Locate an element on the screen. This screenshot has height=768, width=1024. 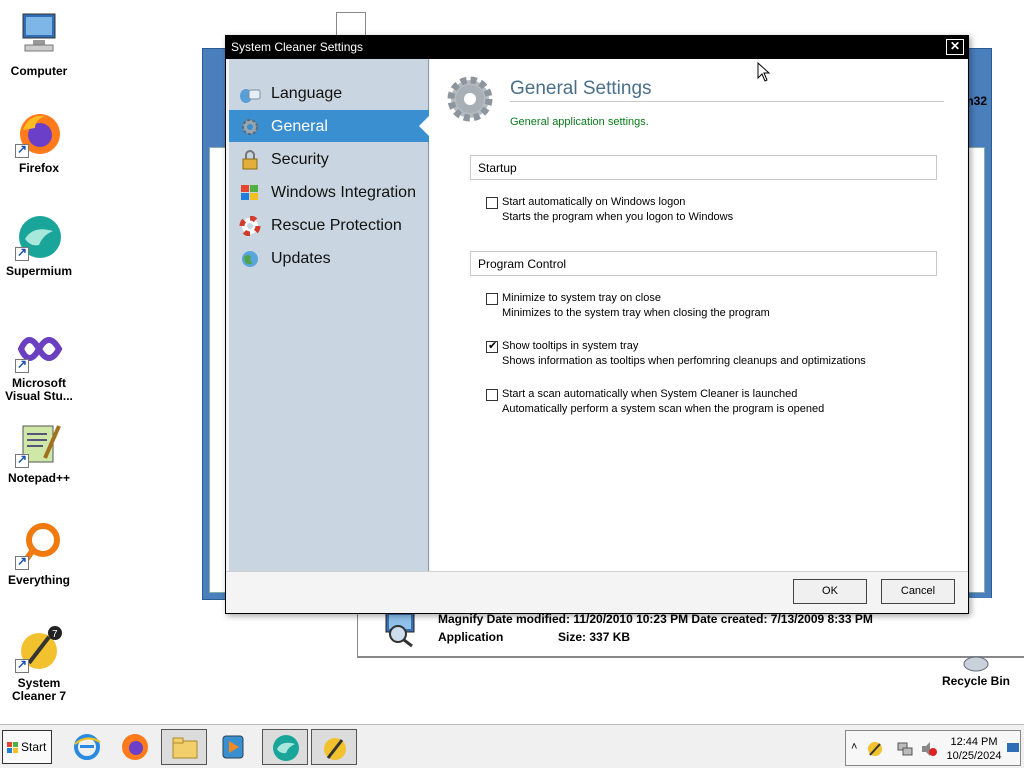
sidebar-item-label: Language is located at coordinates (307, 93).